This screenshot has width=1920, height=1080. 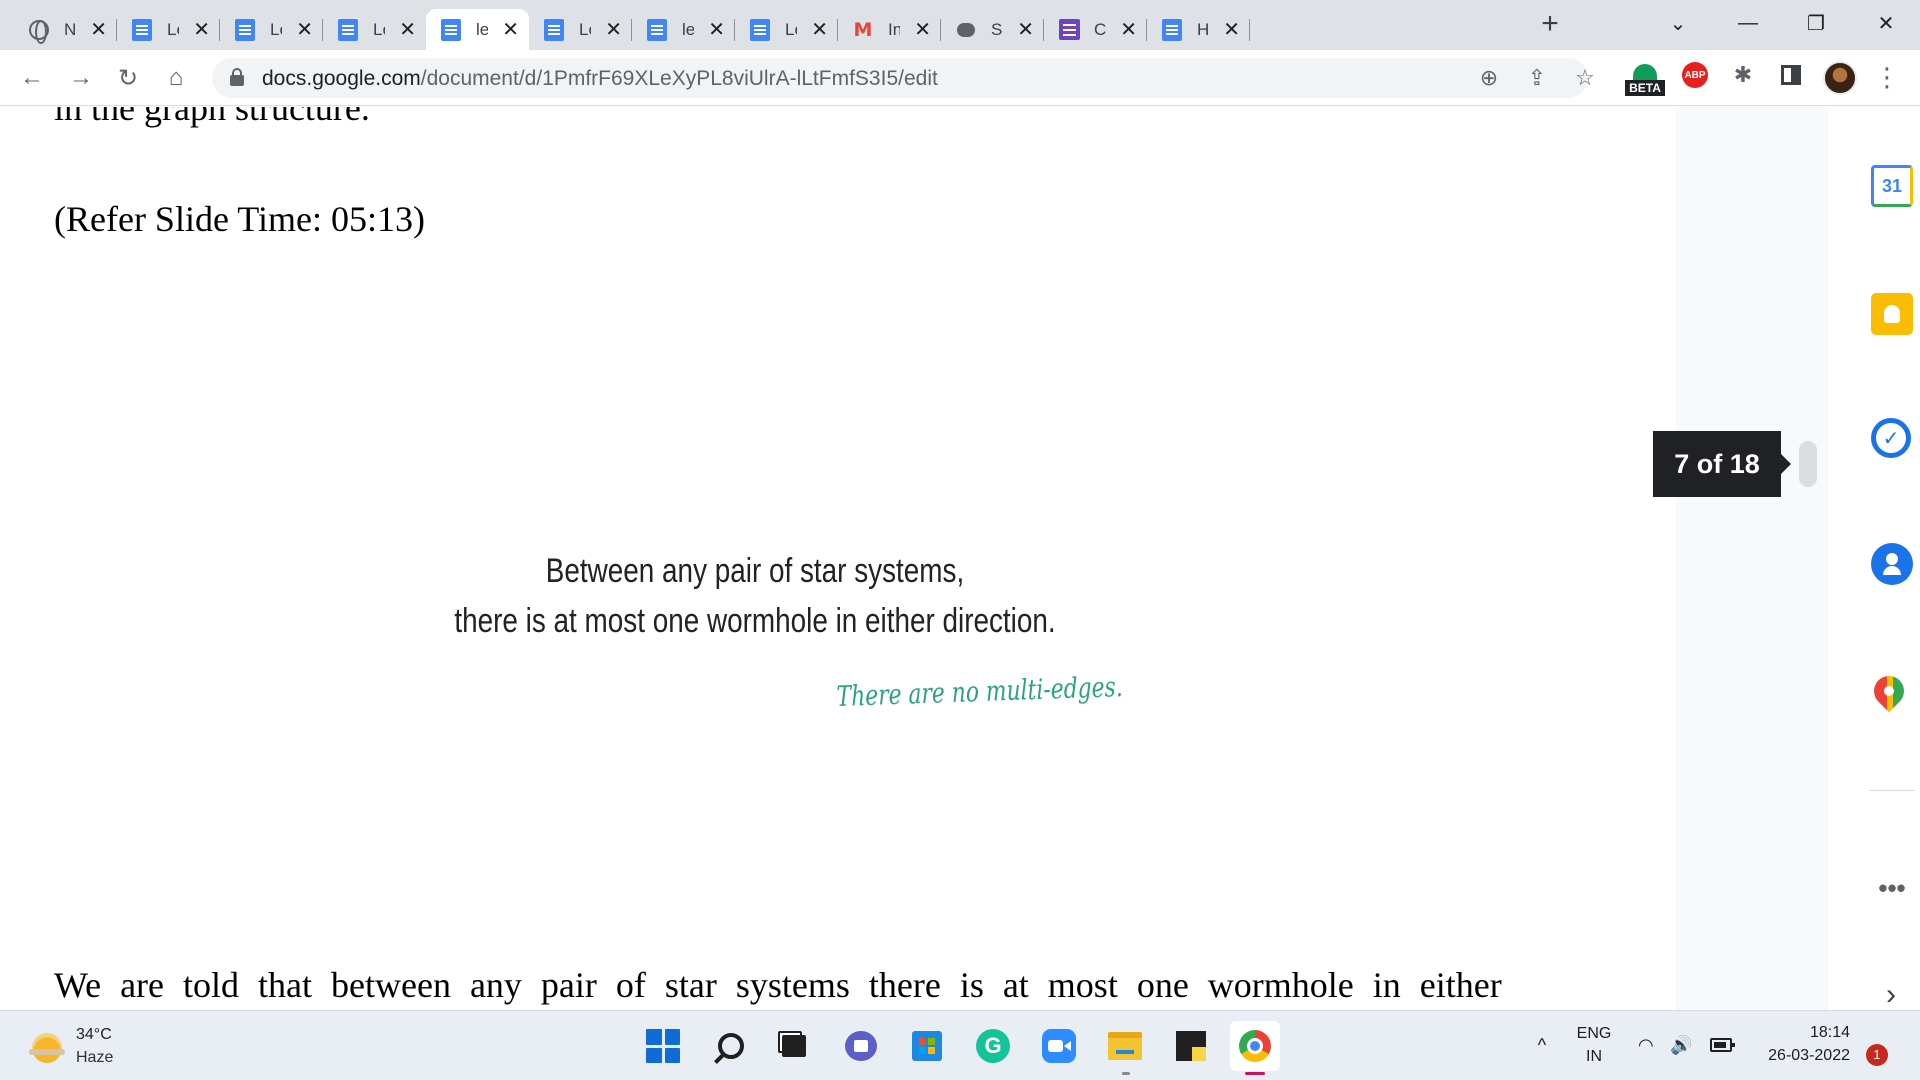 I want to click on task-view-button, so click(x=795, y=1046).